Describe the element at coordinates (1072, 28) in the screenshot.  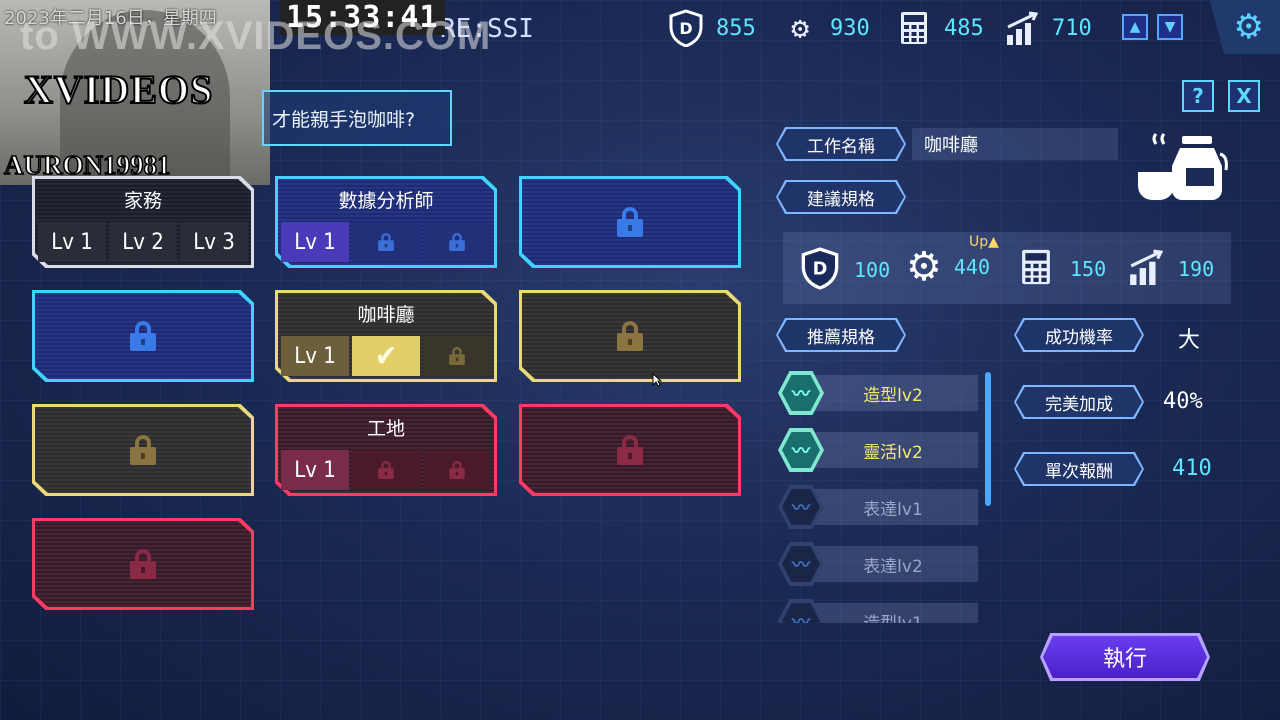
I see `stat-value-signal: 710` at that location.